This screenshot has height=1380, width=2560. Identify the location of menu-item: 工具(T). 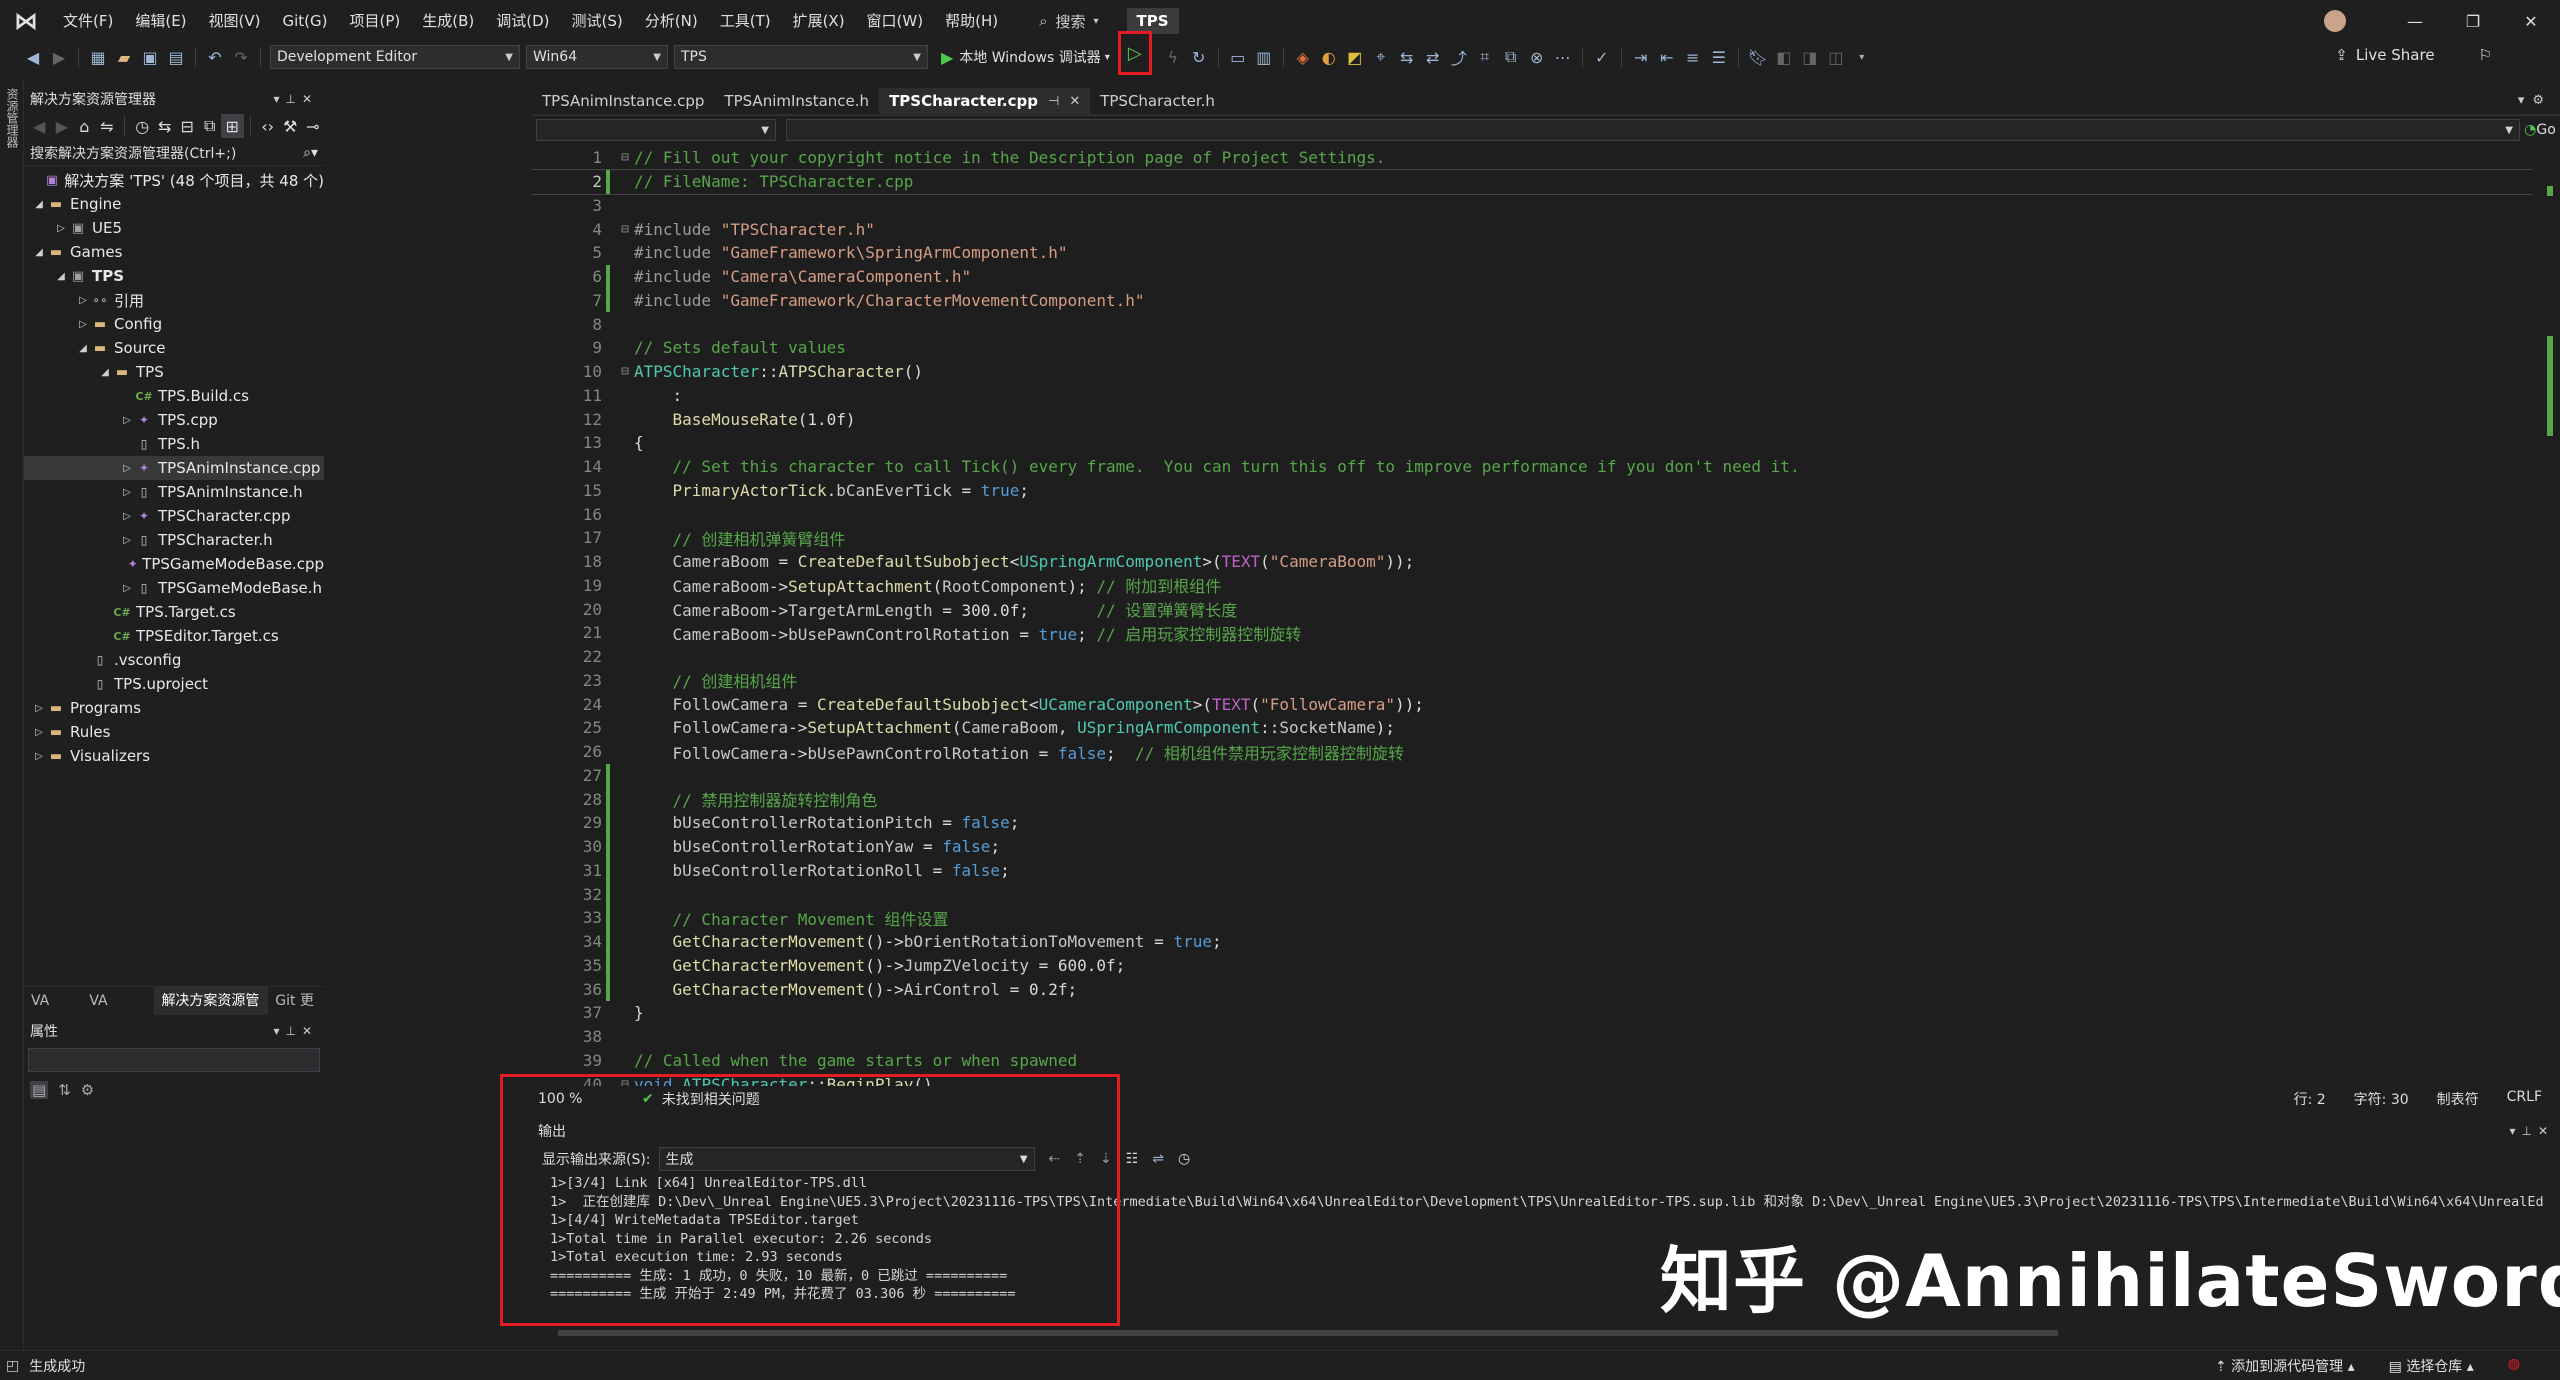
(745, 21).